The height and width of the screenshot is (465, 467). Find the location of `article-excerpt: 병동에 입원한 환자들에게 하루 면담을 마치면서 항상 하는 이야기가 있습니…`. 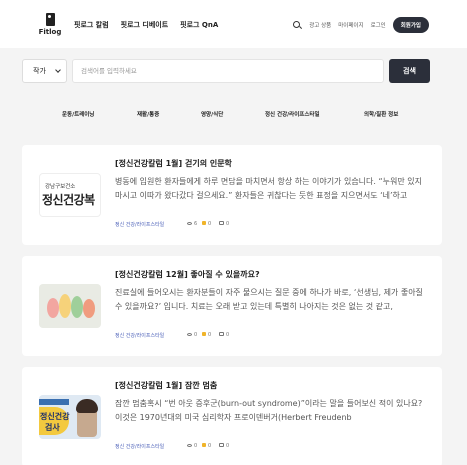

article-excerpt: 병동에 입원한 환자들에게 하루 면담을 마치면서 항상 하는 이야기가 있습니… is located at coordinates (268, 188).